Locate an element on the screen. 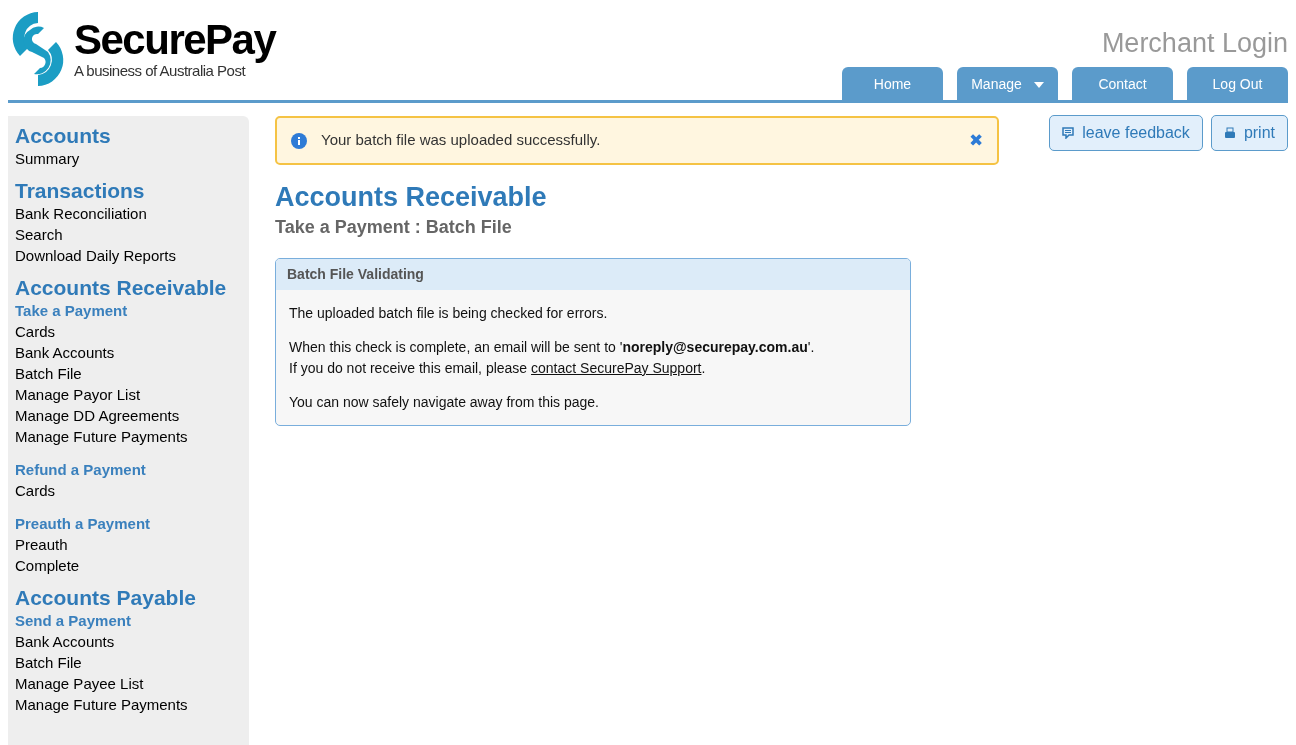 The image size is (1296, 745). sidebar-link: Preauth is located at coordinates (128, 544).